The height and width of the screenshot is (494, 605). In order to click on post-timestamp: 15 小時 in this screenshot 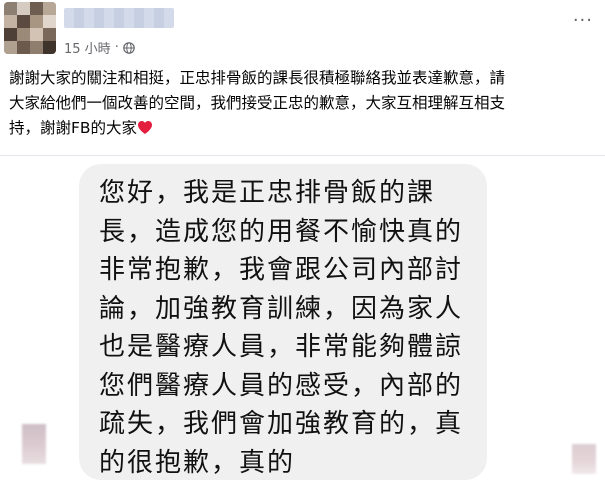, I will do `click(87, 47)`.